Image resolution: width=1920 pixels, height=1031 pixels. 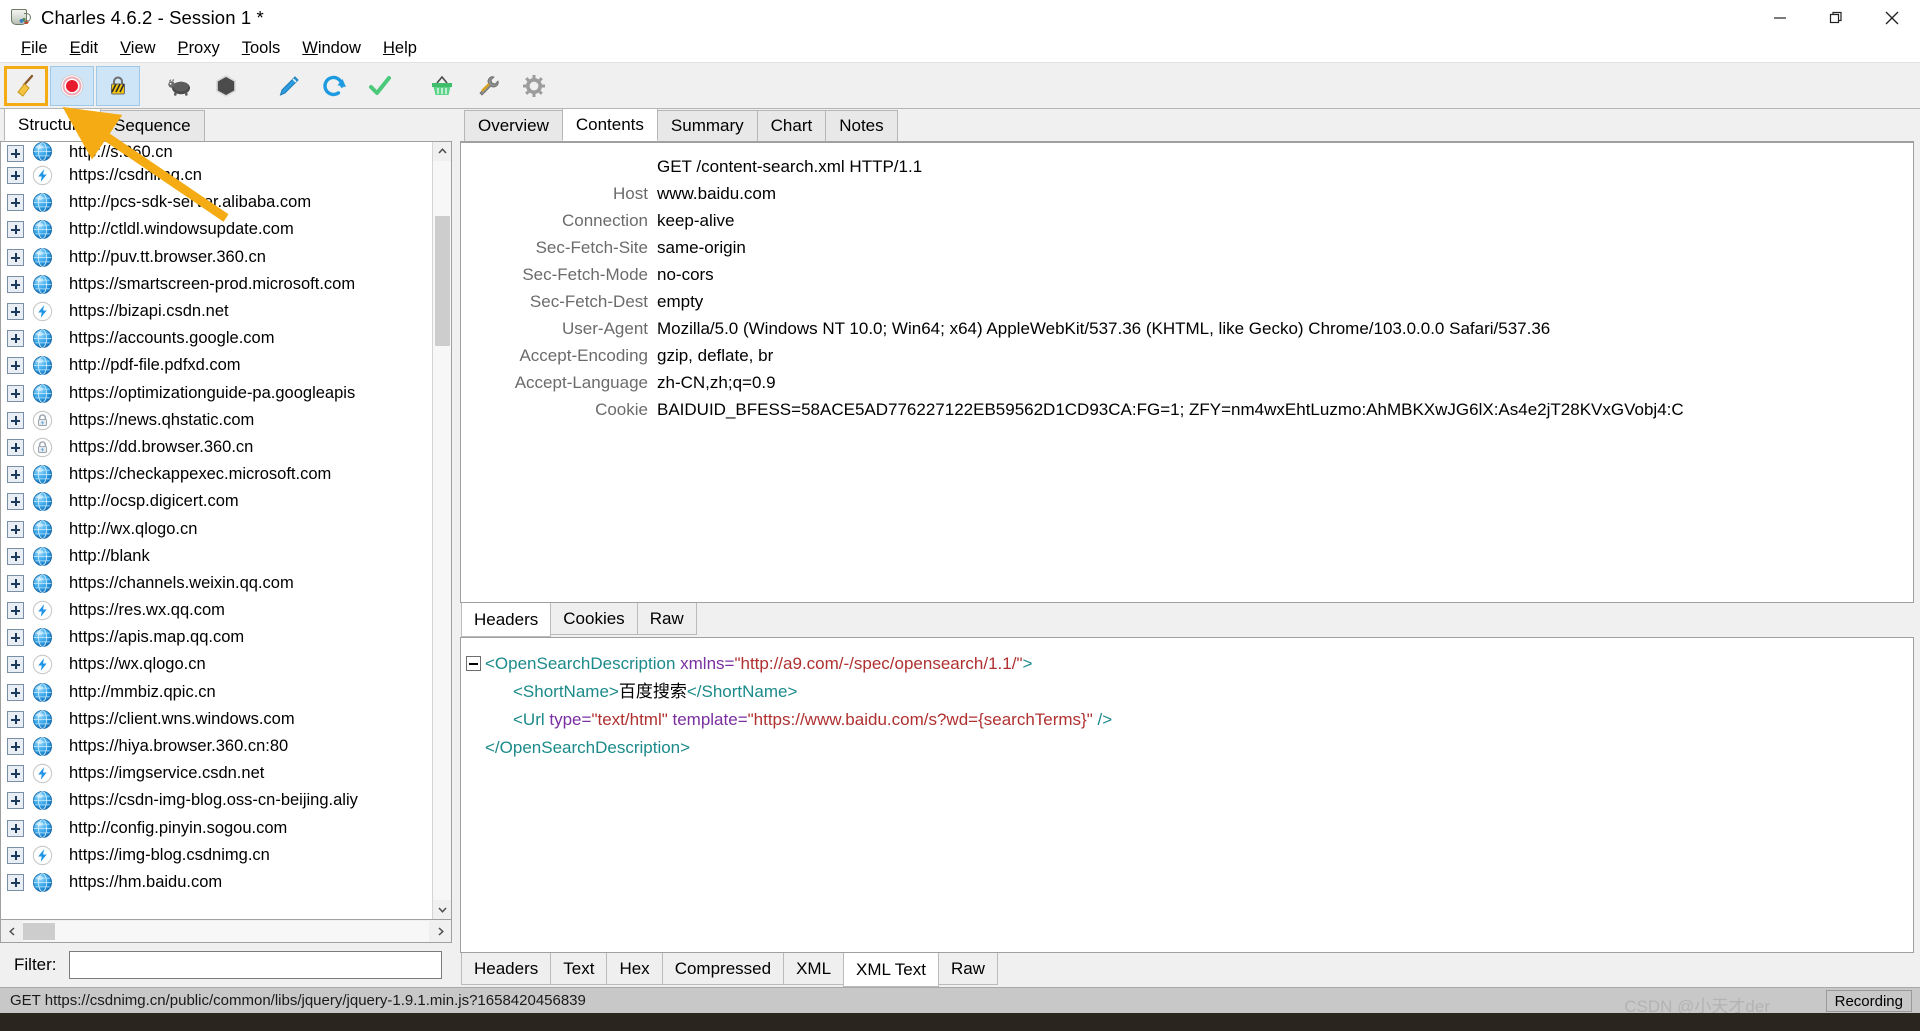 I want to click on repeat-button, so click(x=334, y=86).